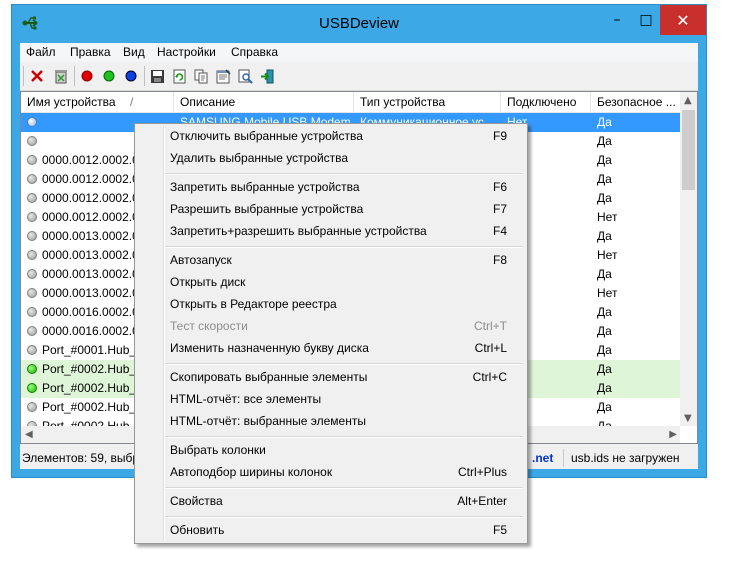 This screenshot has width=734, height=573. Describe the element at coordinates (41, 52) in the screenshot. I see `menu-file: Файл` at that location.